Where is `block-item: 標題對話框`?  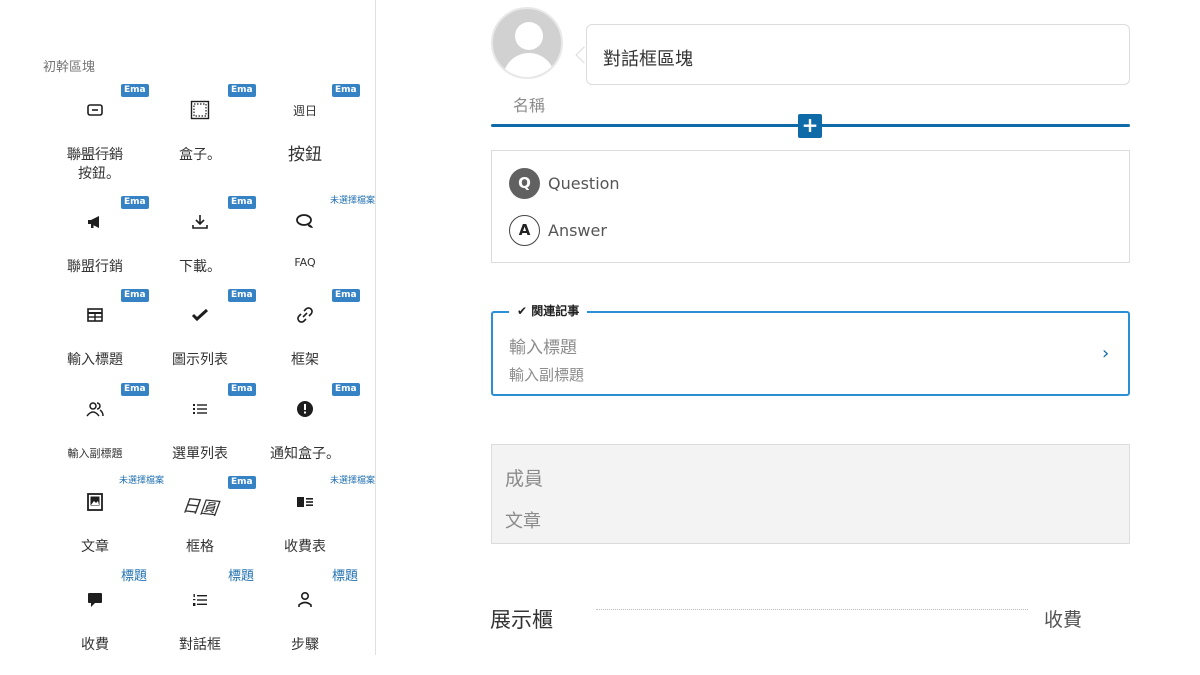
block-item: 標題對話框 is located at coordinates (201, 618).